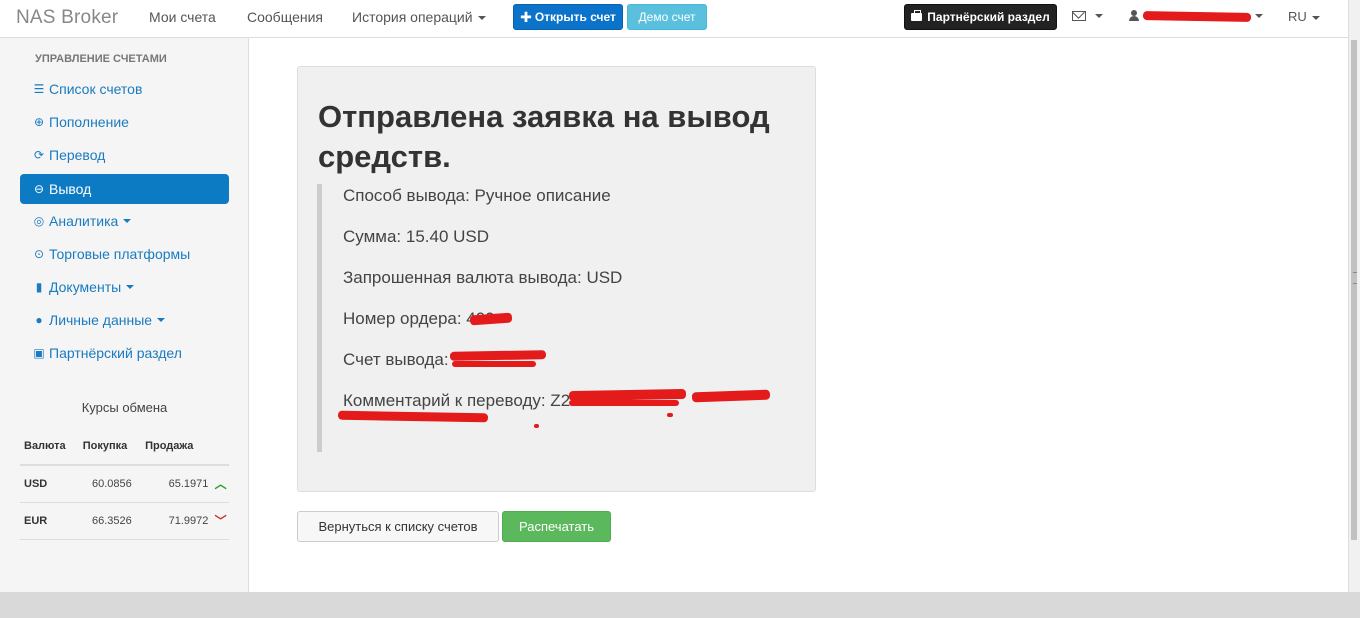 The image size is (1360, 618). Describe the element at coordinates (182, 17) in the screenshot. I see `nav-my-accounts: Мои счета` at that location.